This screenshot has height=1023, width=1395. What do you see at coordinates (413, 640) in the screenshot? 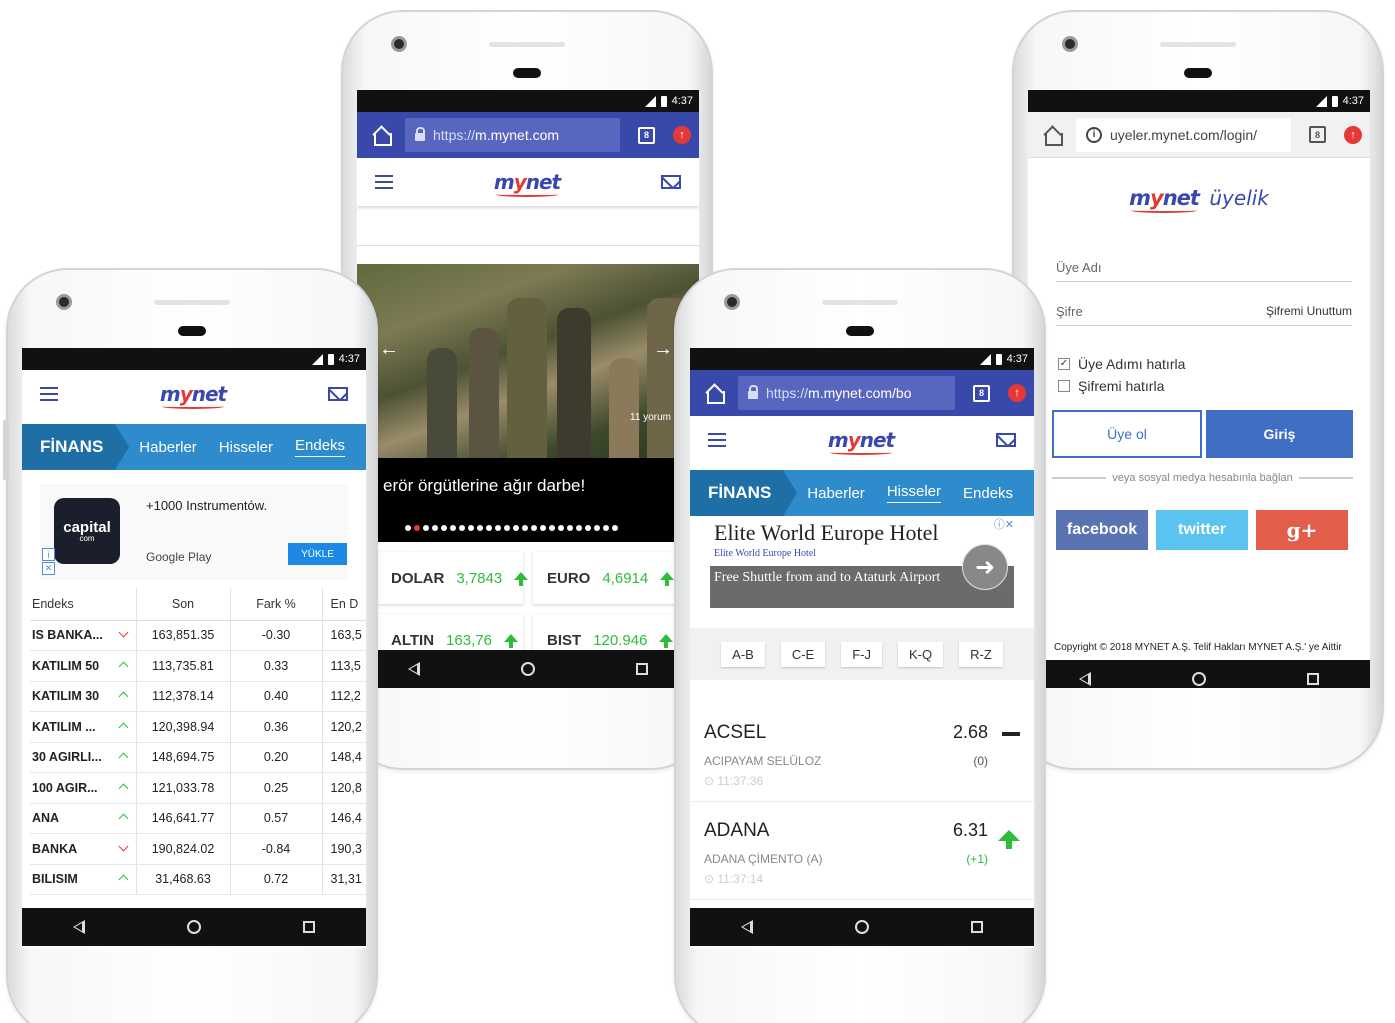
I see `rate-label: ALTIN` at bounding box center [413, 640].